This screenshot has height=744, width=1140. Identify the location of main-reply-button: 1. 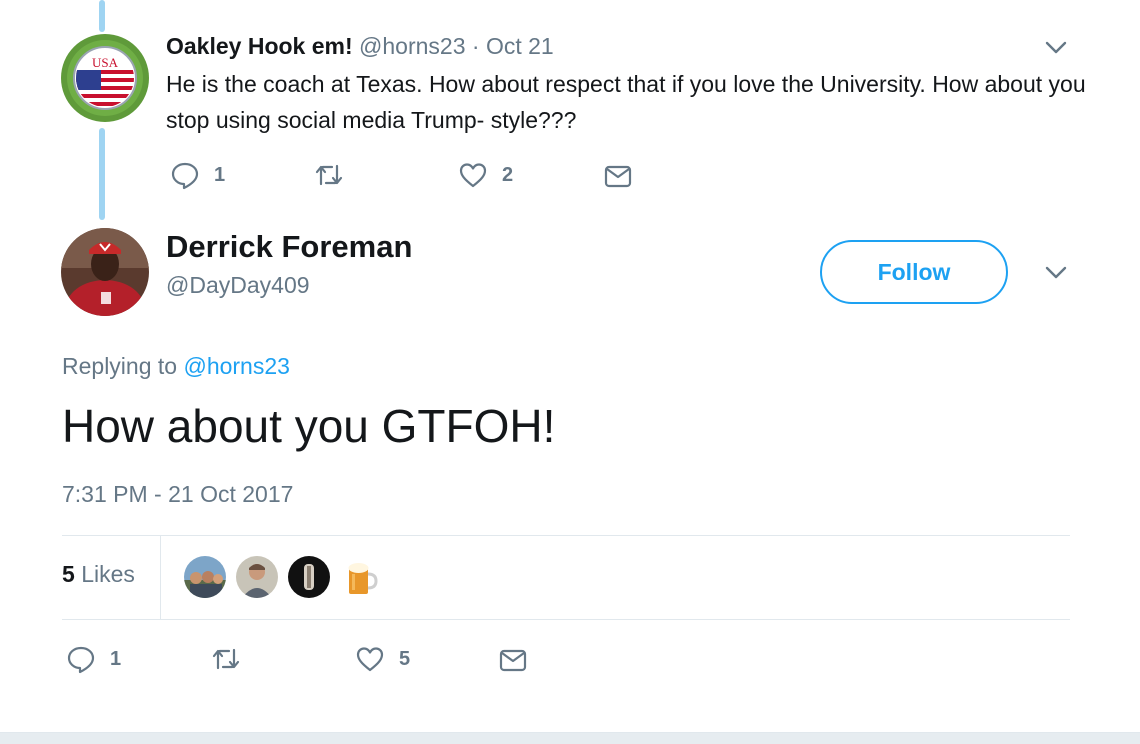
(93, 659).